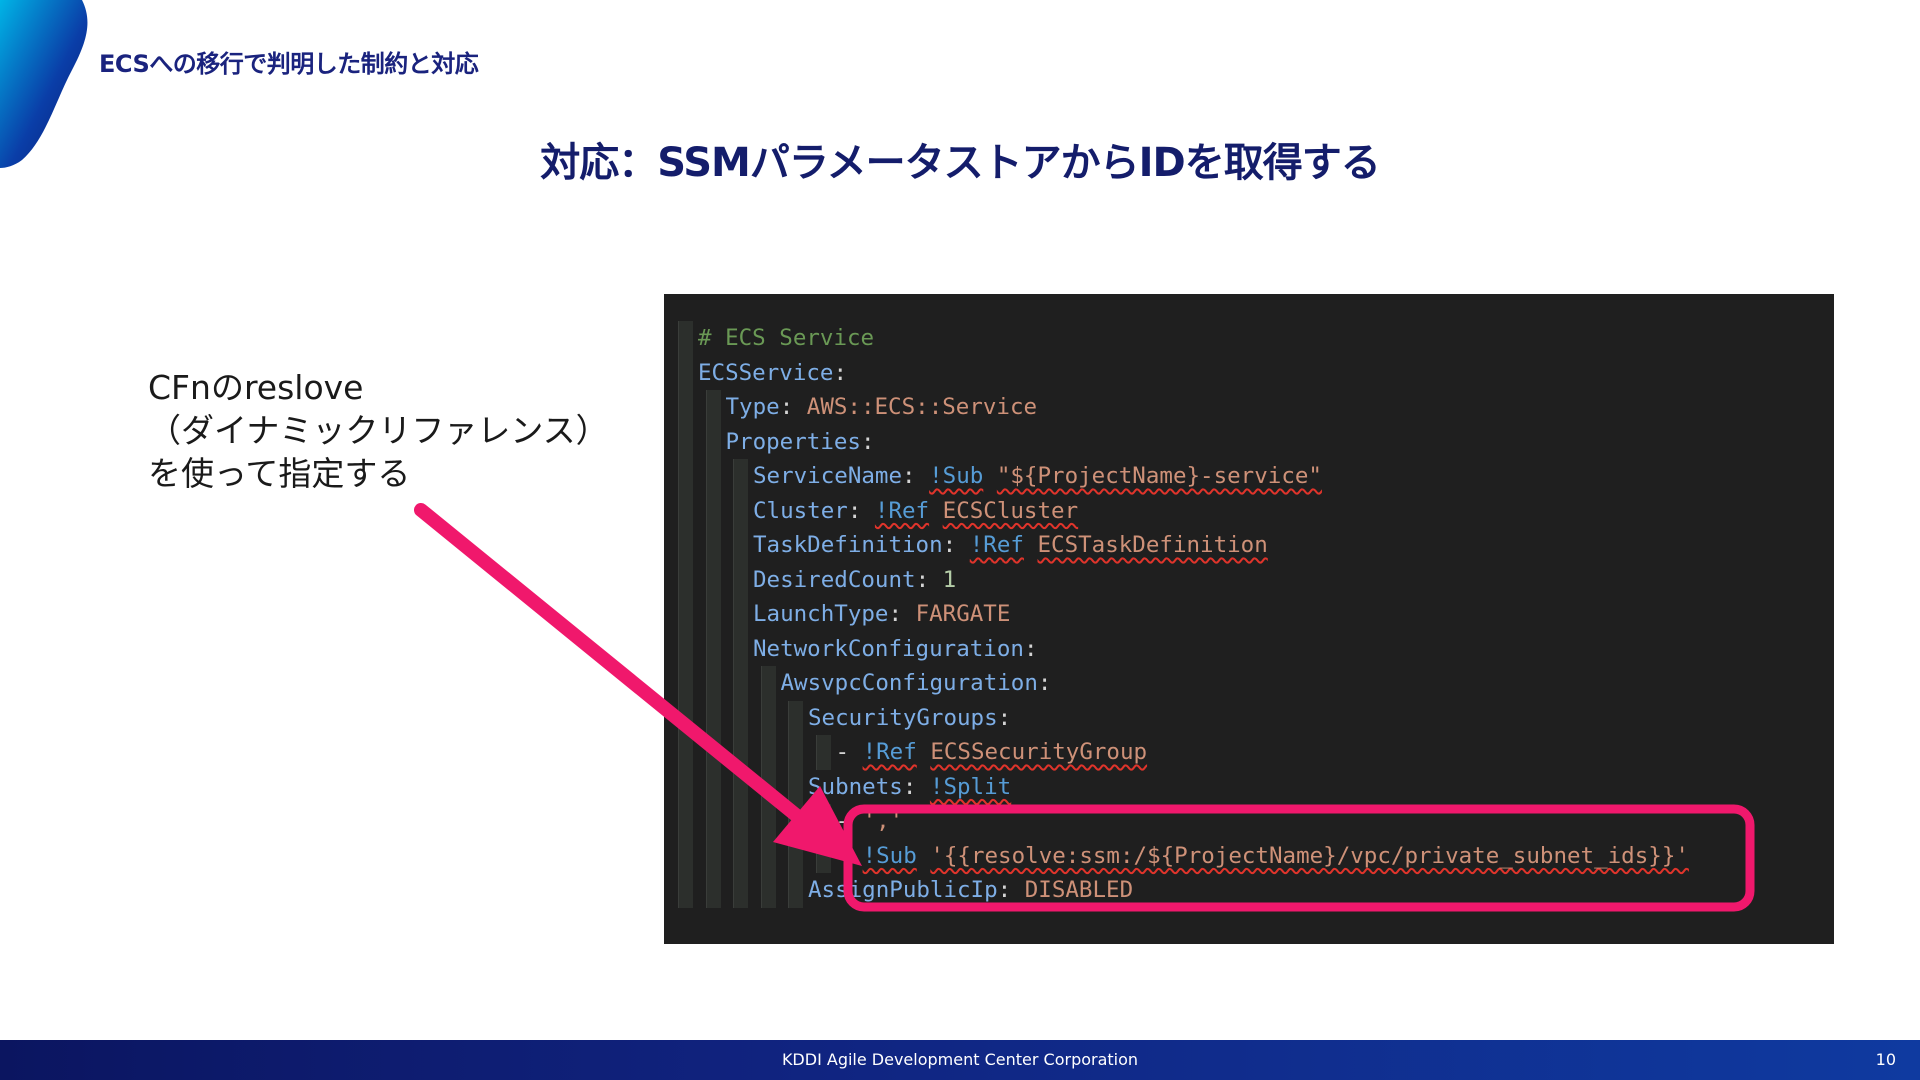 Image resolution: width=1920 pixels, height=1080 pixels. Describe the element at coordinates (766, 372) in the screenshot. I see `code-token: ECSService` at that location.